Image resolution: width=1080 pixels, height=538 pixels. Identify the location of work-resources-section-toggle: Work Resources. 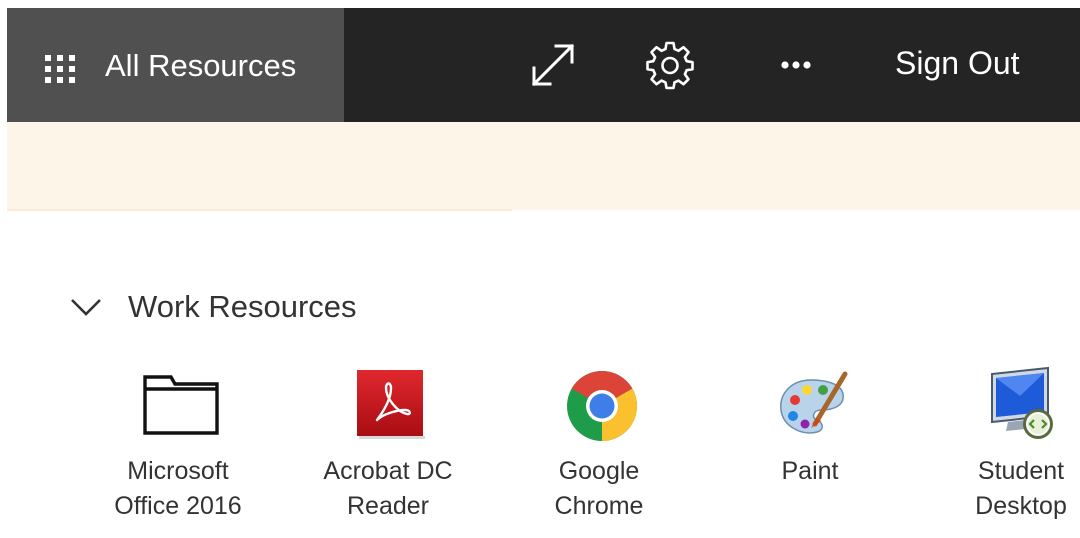
(212, 307).